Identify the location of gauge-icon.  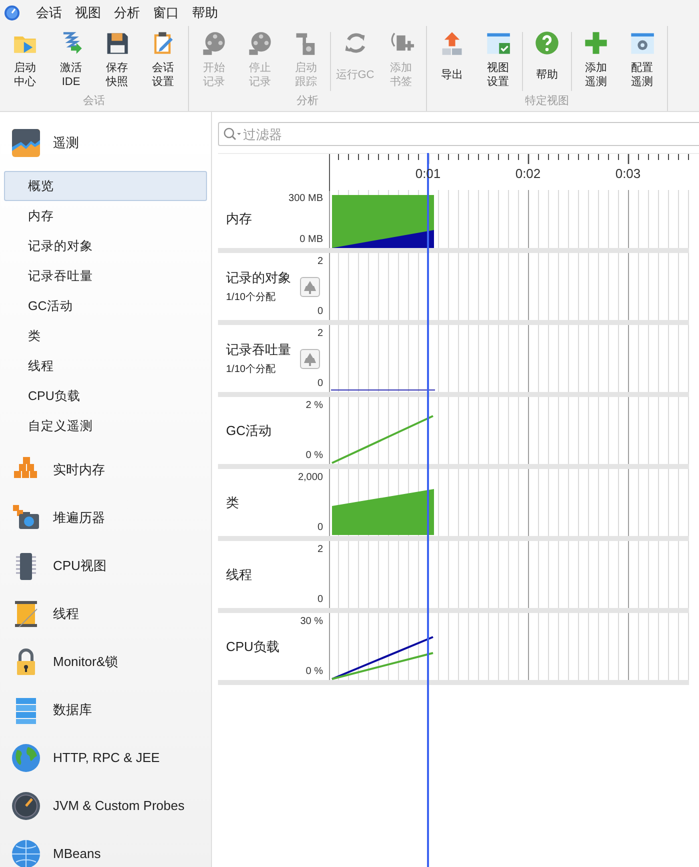
(26, 806).